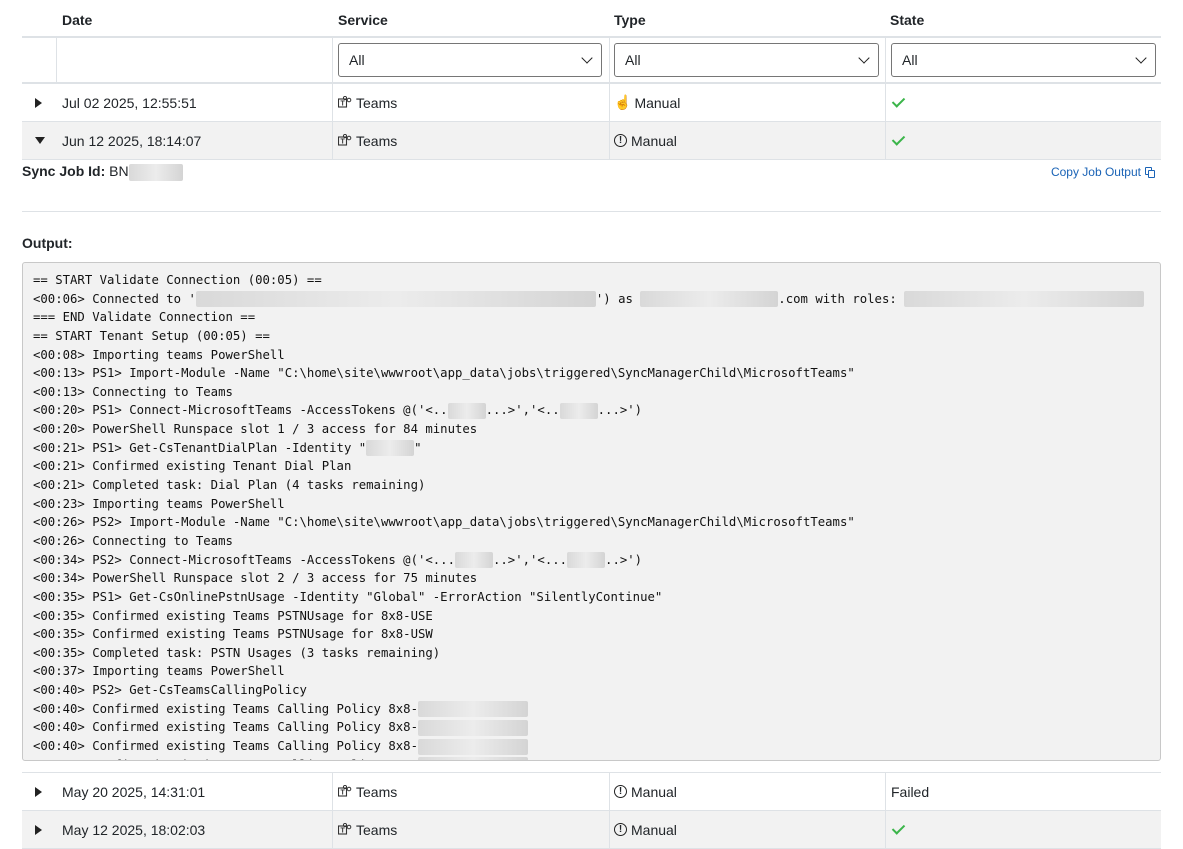 This screenshot has height=849, width=1183. I want to click on state-filter-value: All, so click(910, 60).